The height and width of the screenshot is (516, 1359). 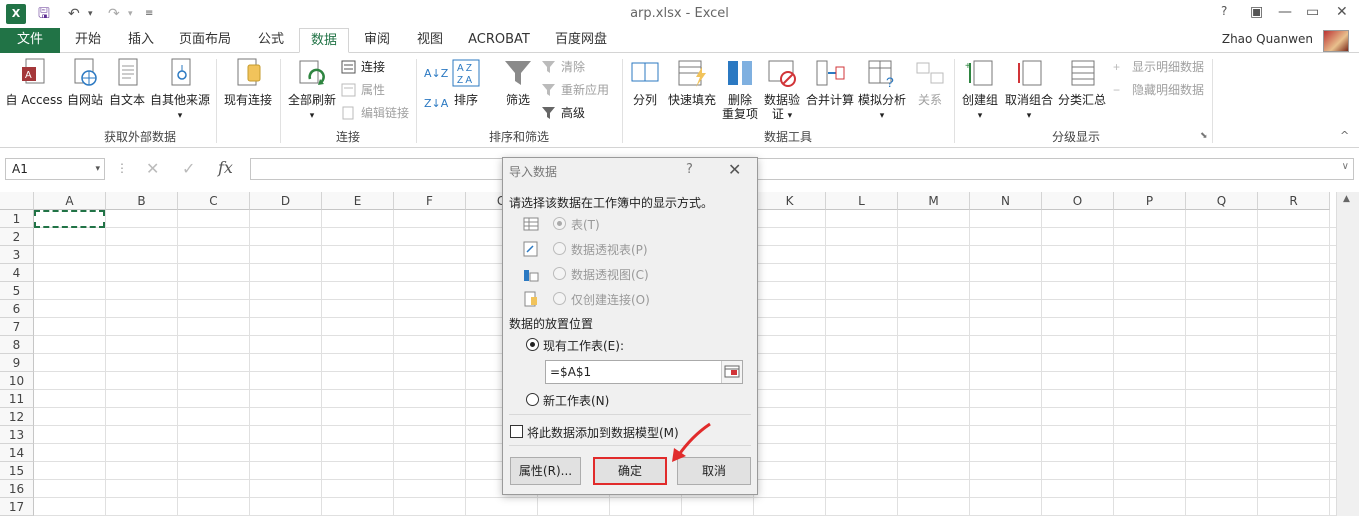 I want to click on tab-view: 视图, so click(x=430, y=40).